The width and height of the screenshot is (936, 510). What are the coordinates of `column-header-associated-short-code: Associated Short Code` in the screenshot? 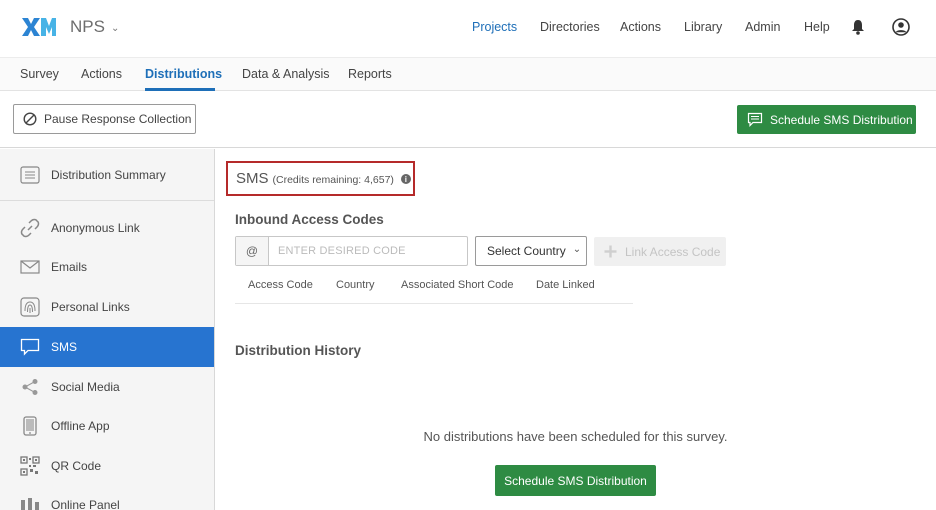 It's located at (457, 285).